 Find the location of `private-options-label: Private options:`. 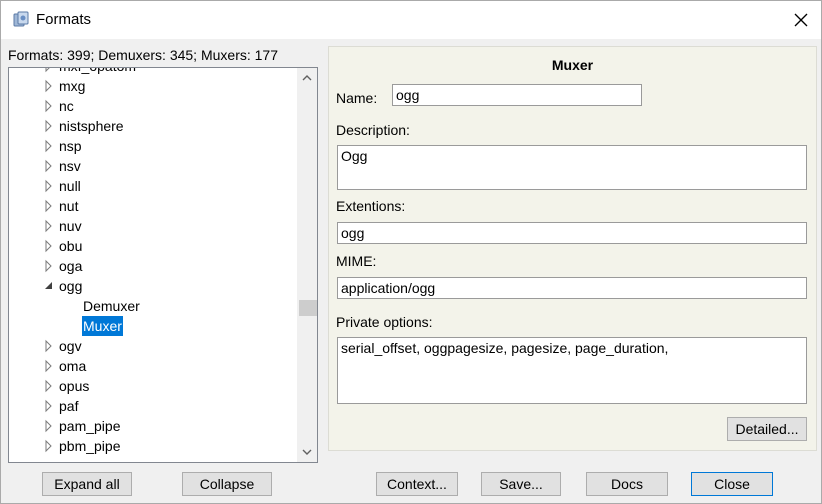

private-options-label: Private options: is located at coordinates (384, 322).